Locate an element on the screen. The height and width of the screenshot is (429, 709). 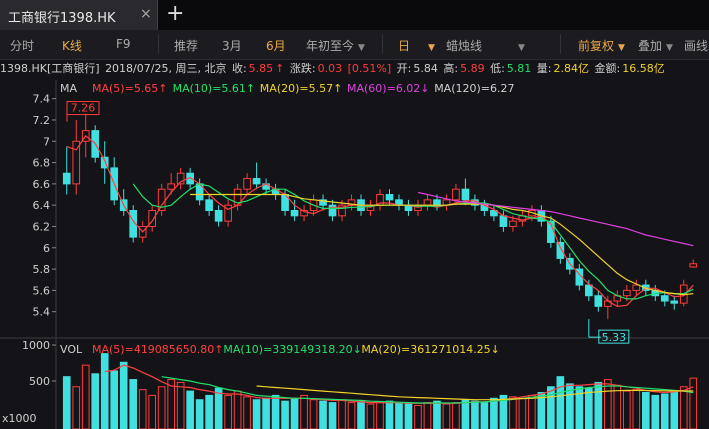
period-label: 日 is located at coordinates (404, 46).